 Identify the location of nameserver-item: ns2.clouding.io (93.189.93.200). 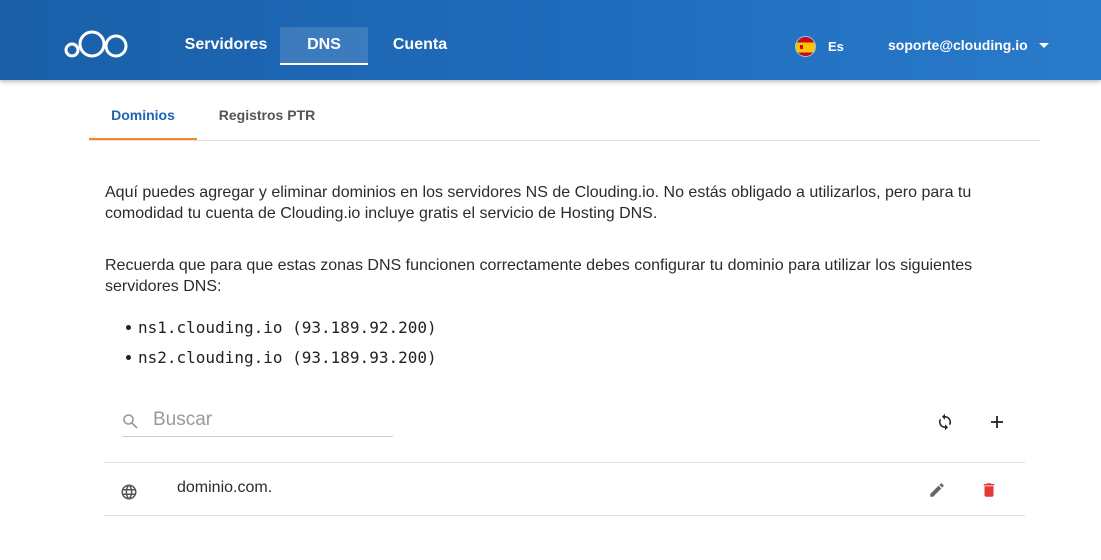
(281, 358).